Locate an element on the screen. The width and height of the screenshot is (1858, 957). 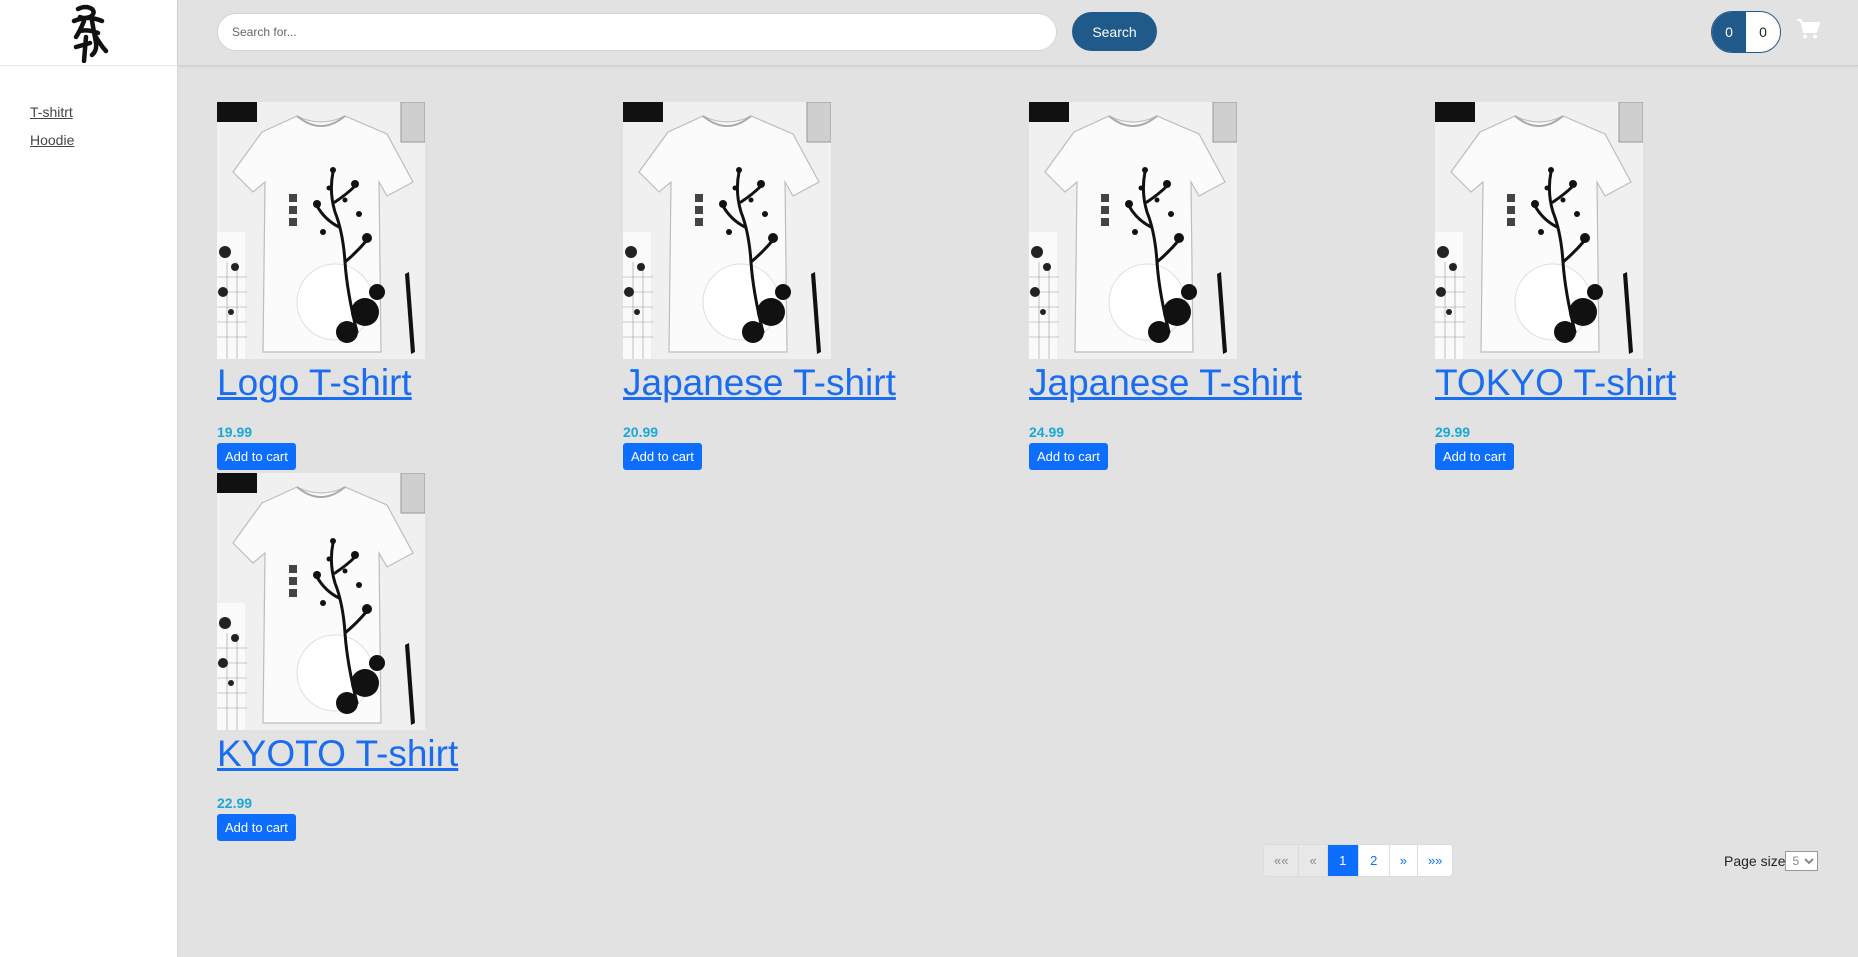
pagination: «« « 1 2 » »» is located at coordinates (1358, 860).